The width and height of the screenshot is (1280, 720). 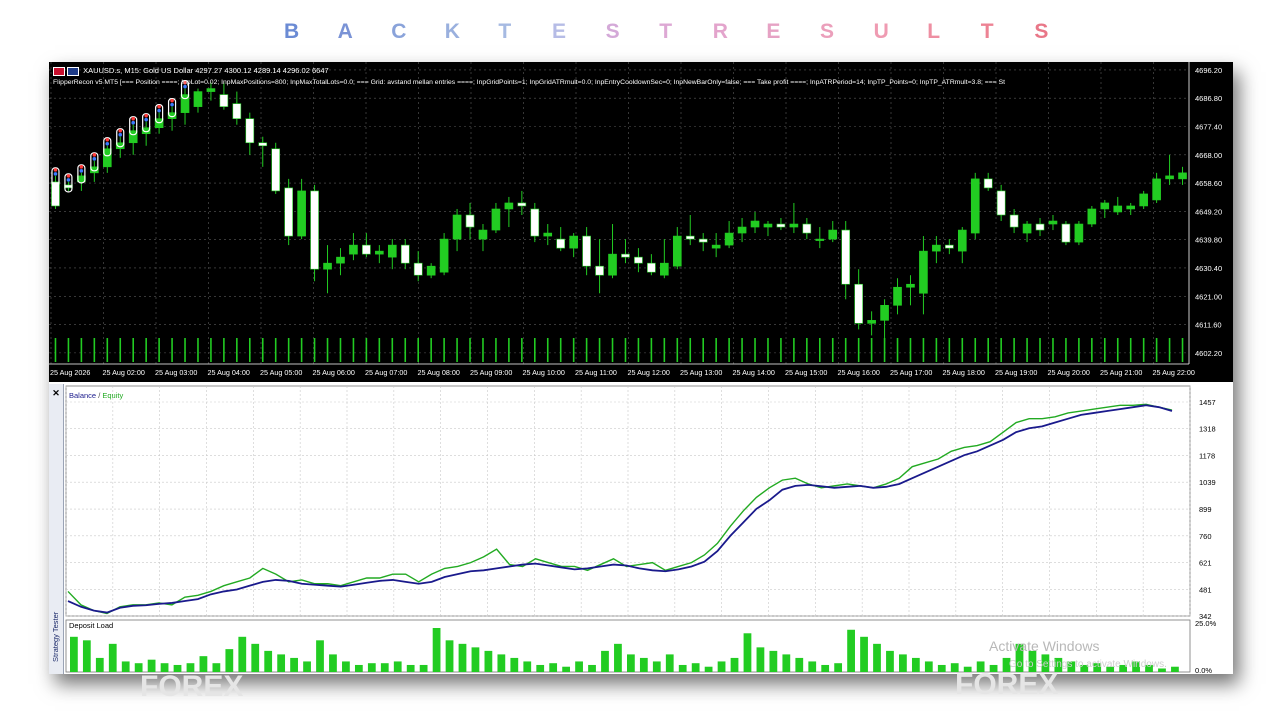 I want to click on time-axis-label: 25 Aug 10:00, so click(x=544, y=372).